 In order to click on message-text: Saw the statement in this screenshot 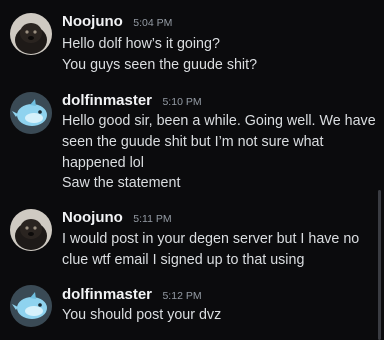, I will do `click(121, 183)`.